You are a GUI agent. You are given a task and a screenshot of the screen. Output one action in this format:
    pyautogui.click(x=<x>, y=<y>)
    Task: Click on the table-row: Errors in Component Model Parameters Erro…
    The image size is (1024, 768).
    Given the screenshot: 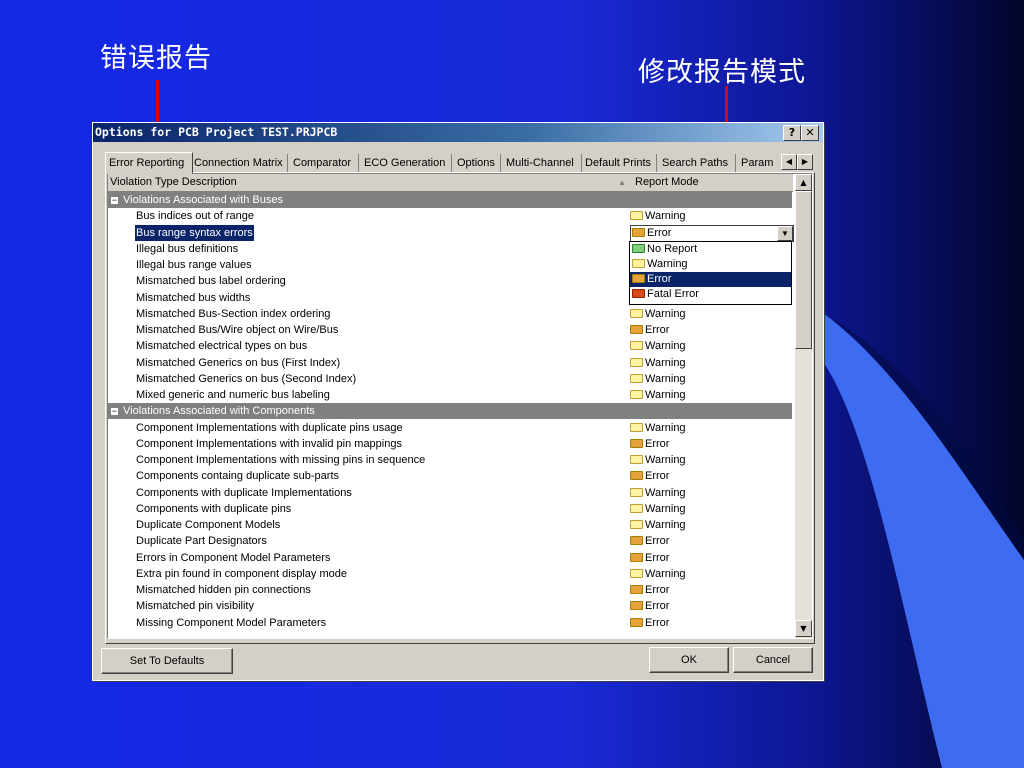 What is the action you would take?
    pyautogui.click(x=450, y=558)
    